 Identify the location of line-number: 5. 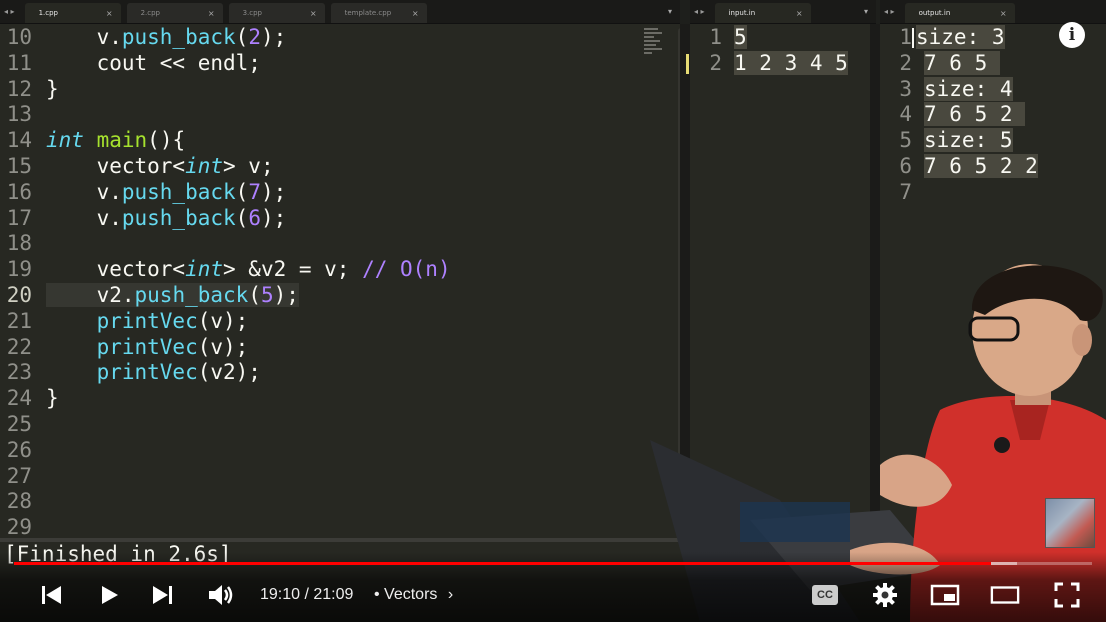
(905, 140).